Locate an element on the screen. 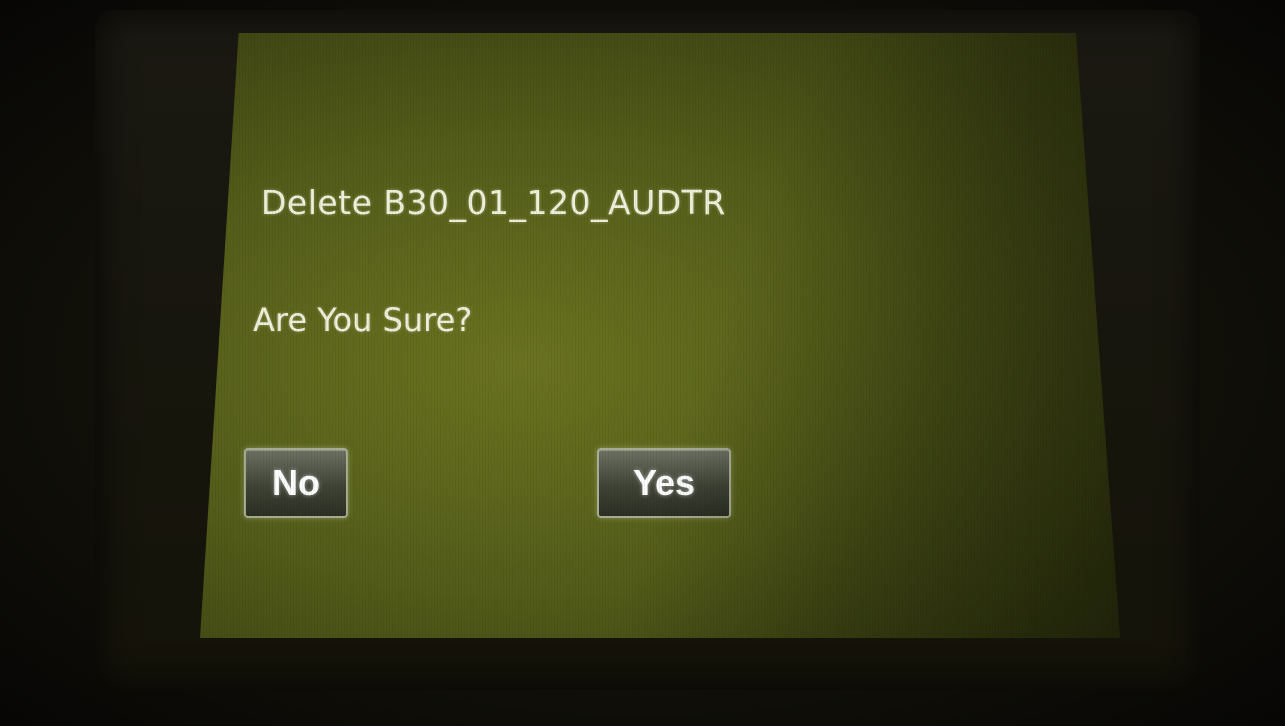 The height and width of the screenshot is (726, 1285). yes-button: Yes is located at coordinates (664, 483).